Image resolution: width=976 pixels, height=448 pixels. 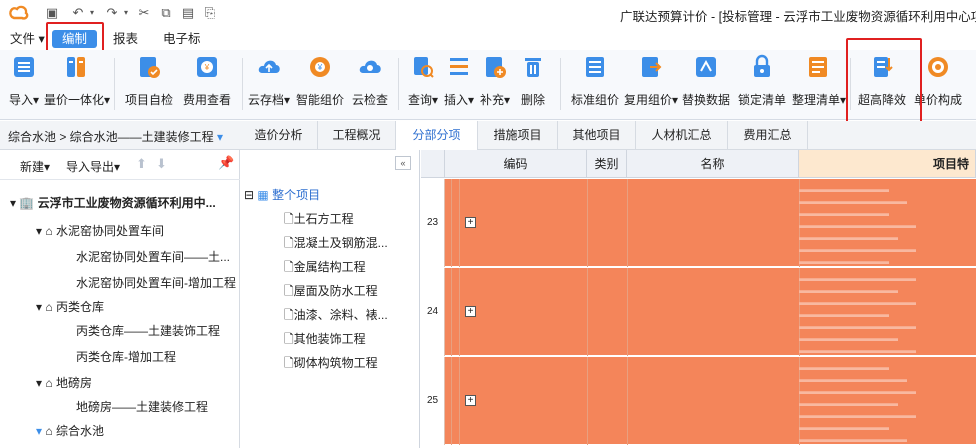 I want to click on standard-pricing-button: 标准组价, so click(x=595, y=84).